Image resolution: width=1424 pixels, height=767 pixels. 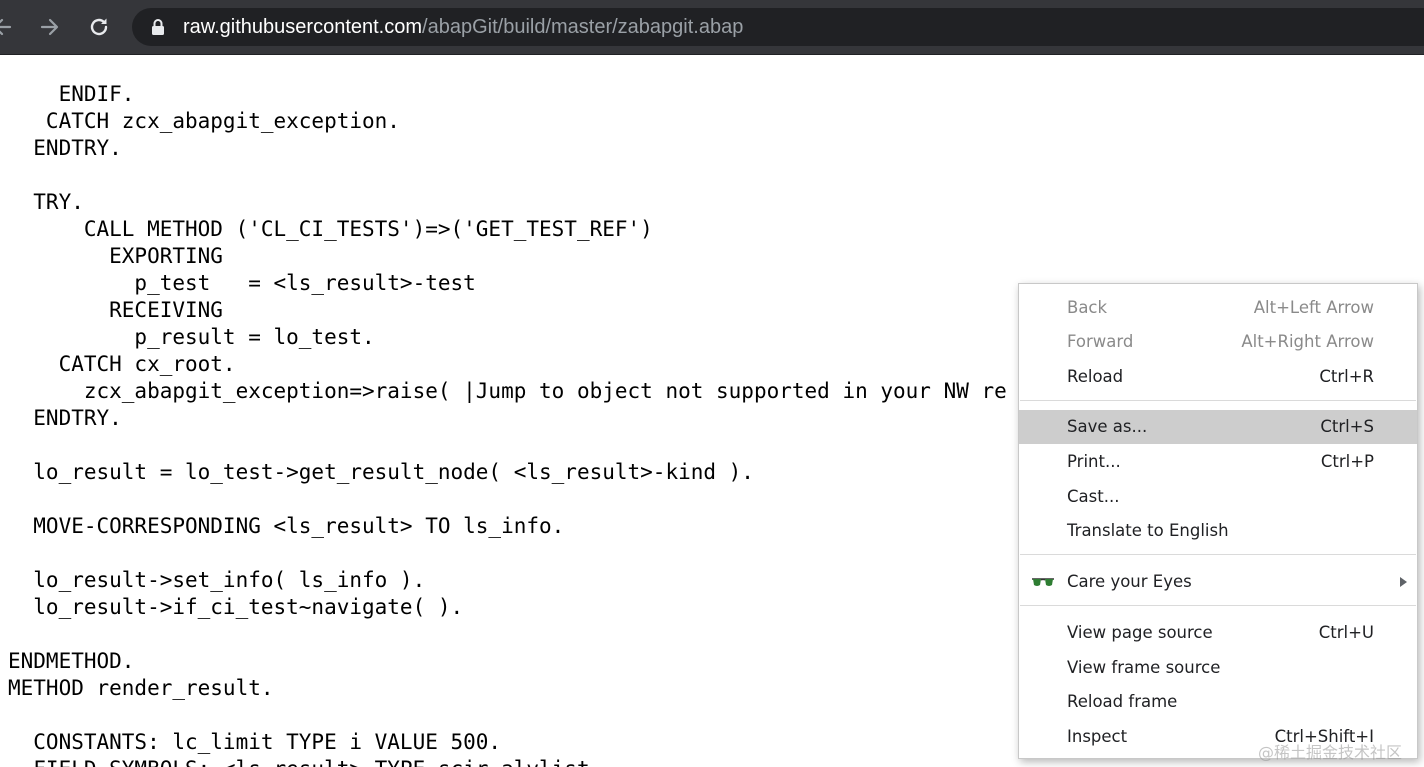 What do you see at coordinates (1140, 632) in the screenshot?
I see `menu-item-label: View page source` at bounding box center [1140, 632].